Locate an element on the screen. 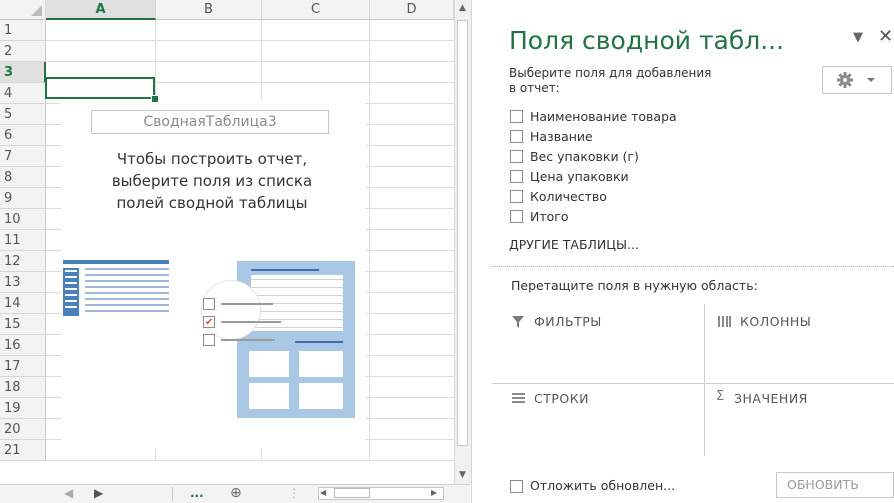 This screenshot has width=894, height=503. row-header-12: 12 is located at coordinates (23, 261).